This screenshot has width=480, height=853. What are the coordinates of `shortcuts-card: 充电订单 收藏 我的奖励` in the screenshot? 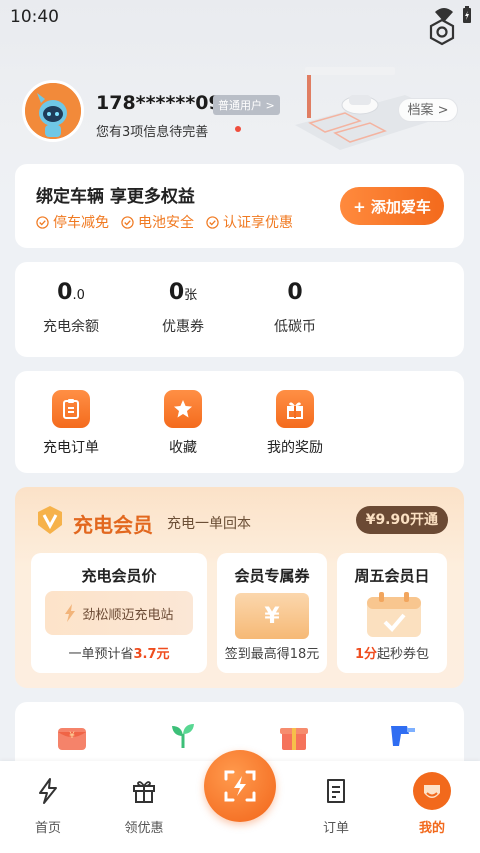 It's located at (239, 422).